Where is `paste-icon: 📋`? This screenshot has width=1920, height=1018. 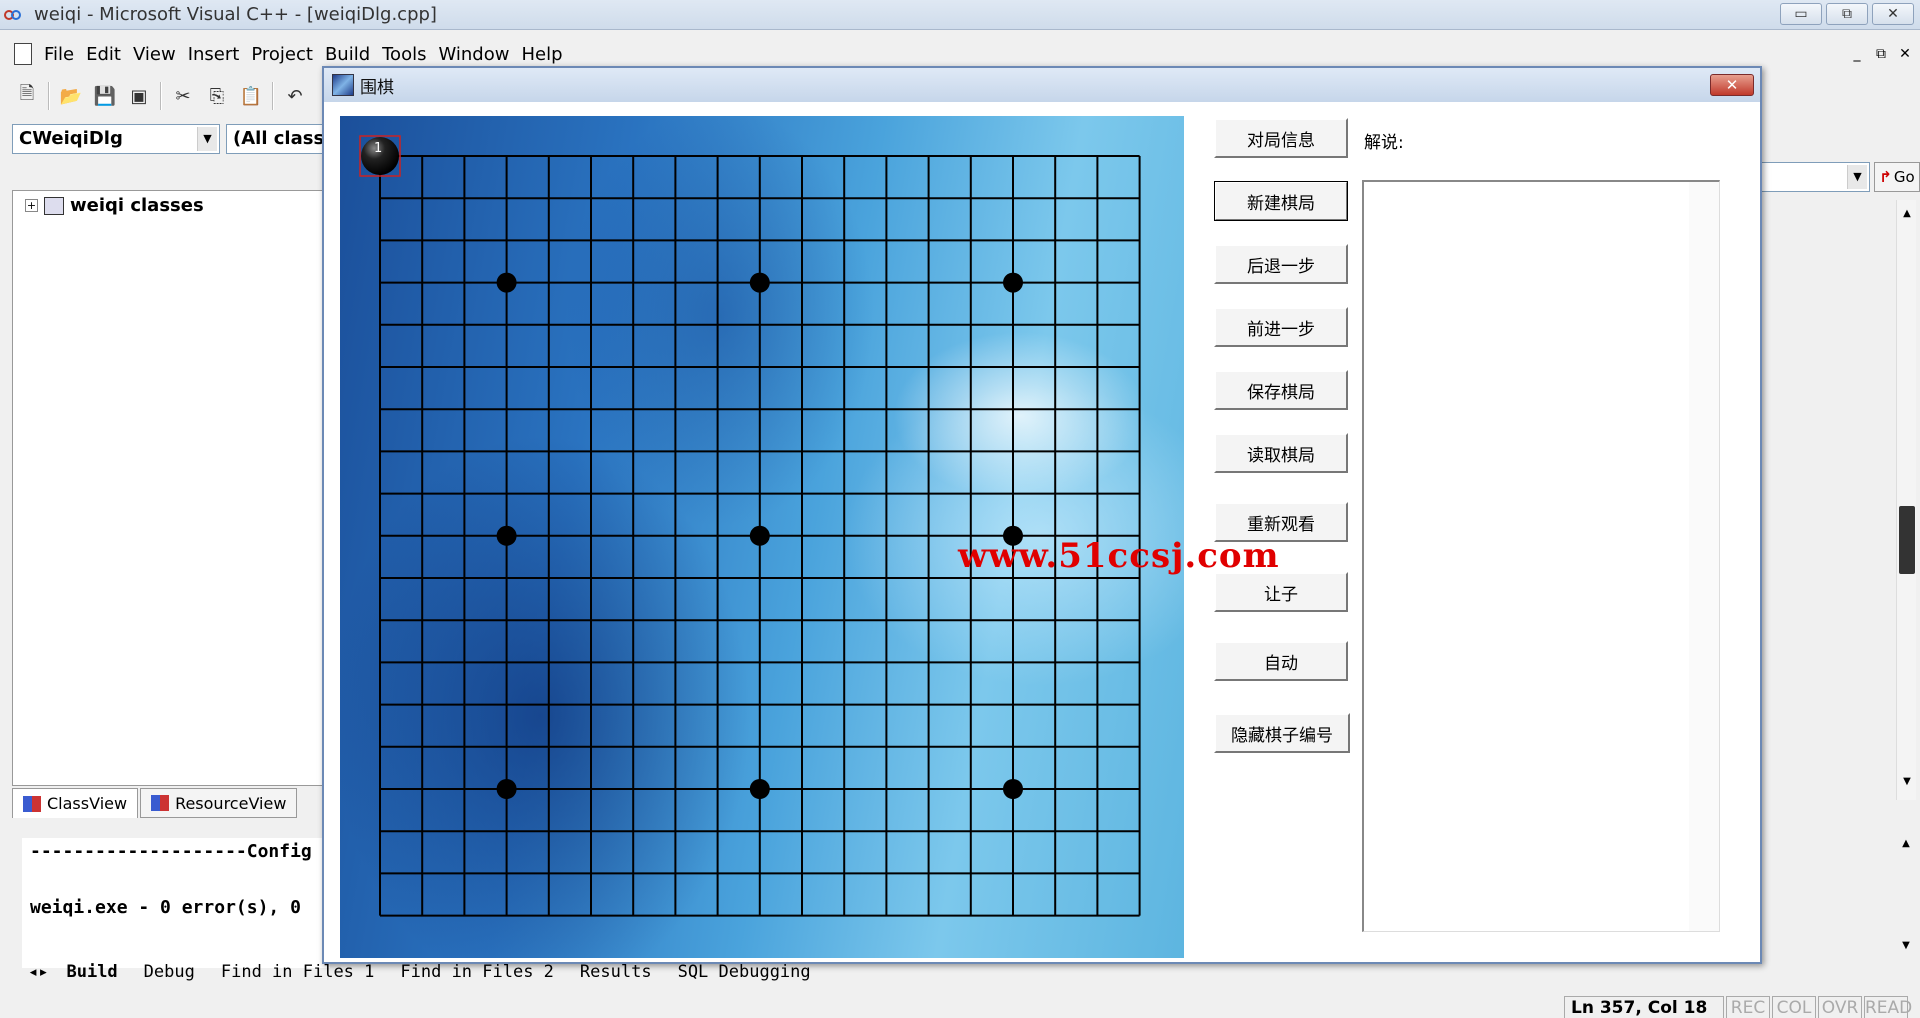
paste-icon: 📋 is located at coordinates (251, 96).